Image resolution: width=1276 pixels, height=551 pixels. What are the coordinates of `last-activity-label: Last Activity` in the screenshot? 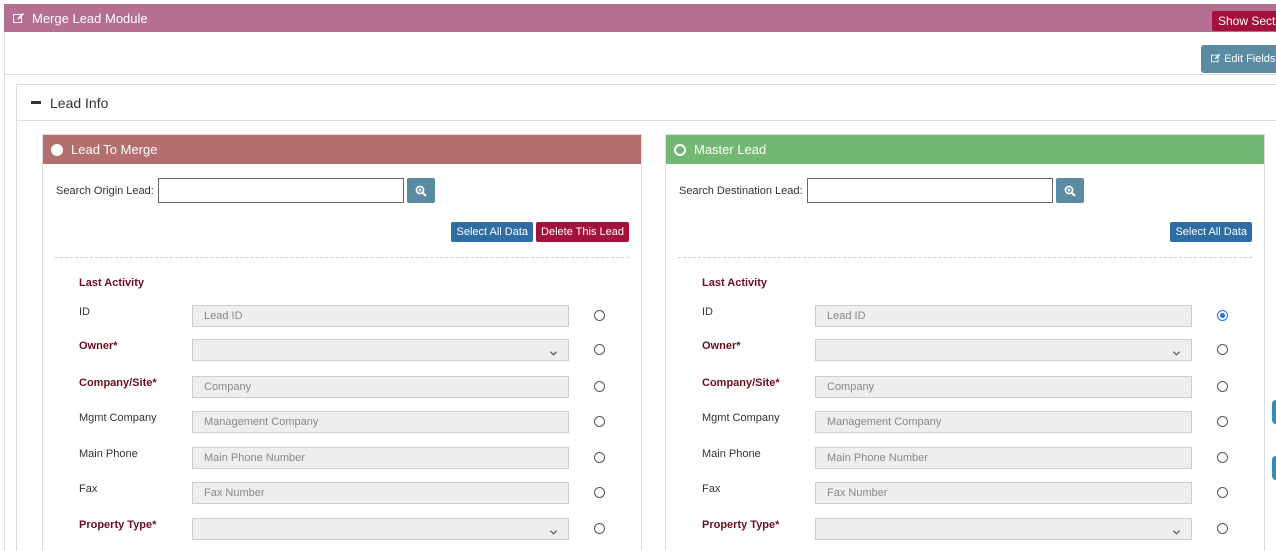 It's located at (735, 283).